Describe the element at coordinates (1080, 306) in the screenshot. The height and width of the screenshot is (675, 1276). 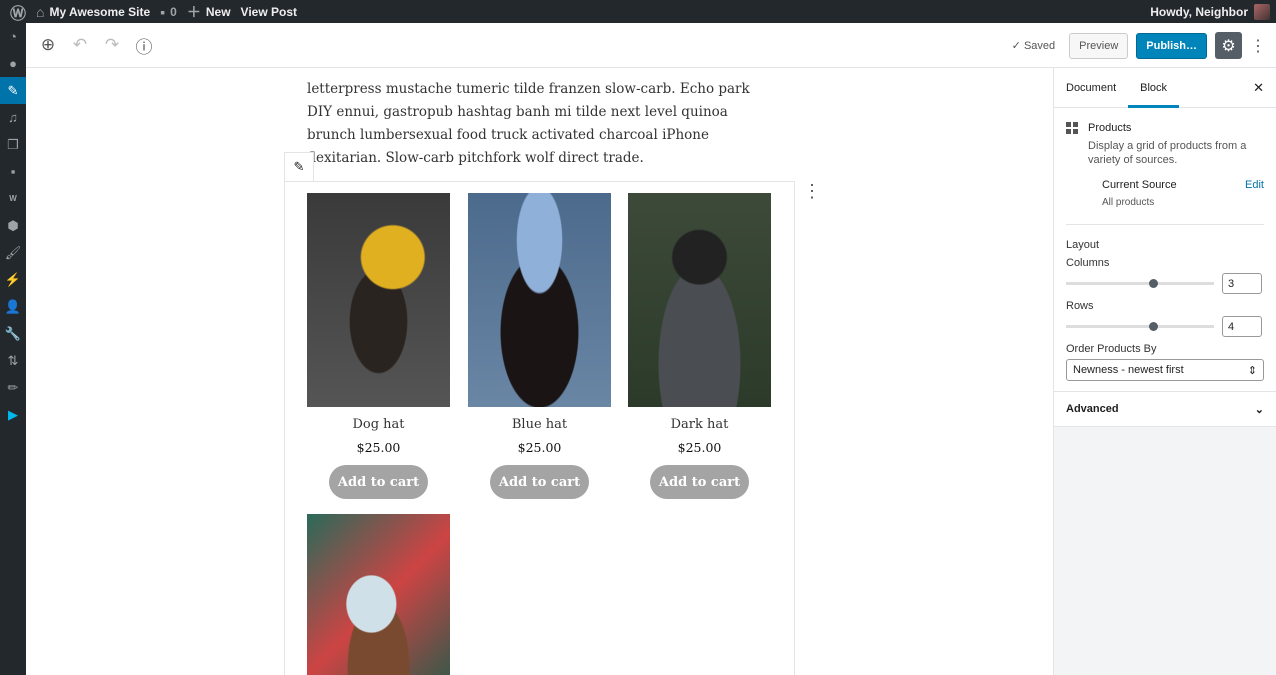
I see `rows-label: Rows` at that location.